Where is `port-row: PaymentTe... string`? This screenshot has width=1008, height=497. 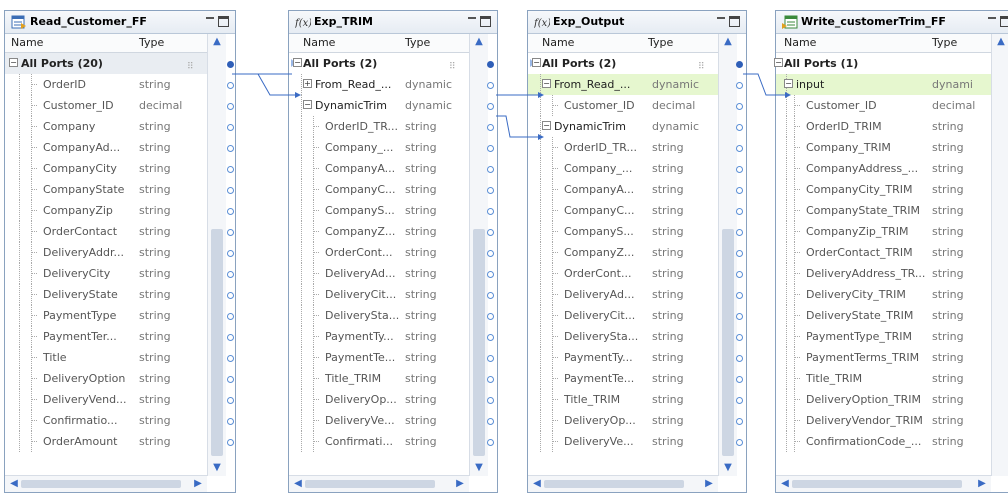 port-row: PaymentTe... string is located at coordinates (623, 378).